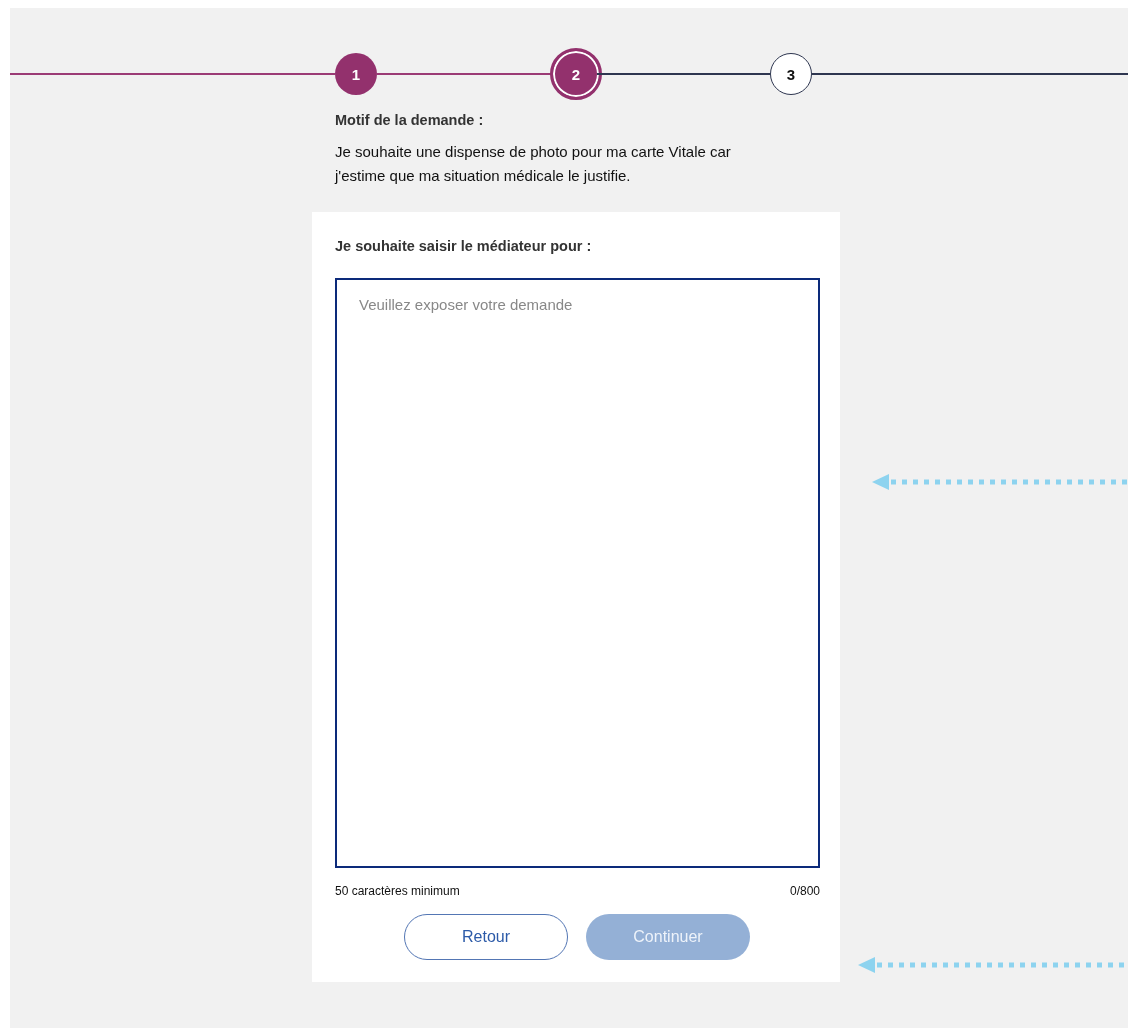 The width and height of the screenshot is (1128, 1028). Describe the element at coordinates (533, 164) in the screenshot. I see `reason-text: Je souhaite une dispense de photo pour ma carte Vitale car j'estime que ma situation médicale le justifie.` at that location.